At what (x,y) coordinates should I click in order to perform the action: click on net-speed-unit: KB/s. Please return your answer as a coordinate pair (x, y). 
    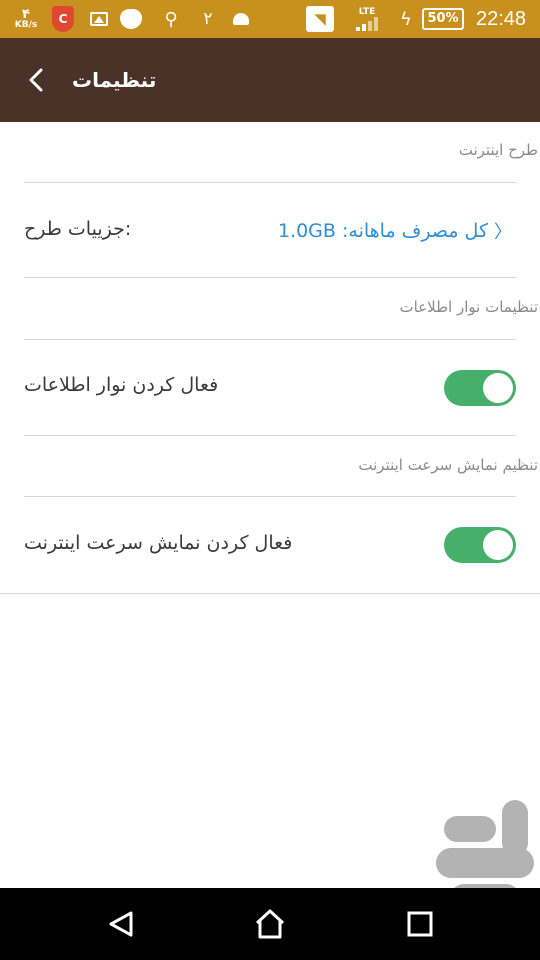
    Looking at the image, I should click on (26, 25).